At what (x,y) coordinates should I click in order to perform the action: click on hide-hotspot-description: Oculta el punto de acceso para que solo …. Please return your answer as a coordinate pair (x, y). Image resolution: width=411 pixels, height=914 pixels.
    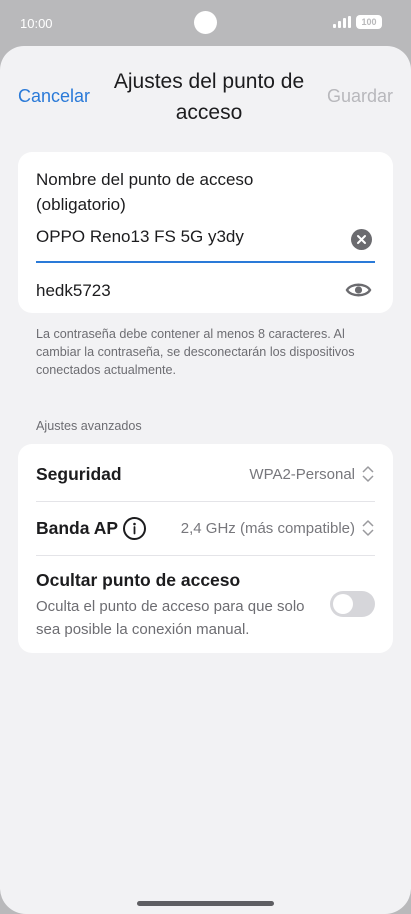
    Looking at the image, I should click on (170, 618).